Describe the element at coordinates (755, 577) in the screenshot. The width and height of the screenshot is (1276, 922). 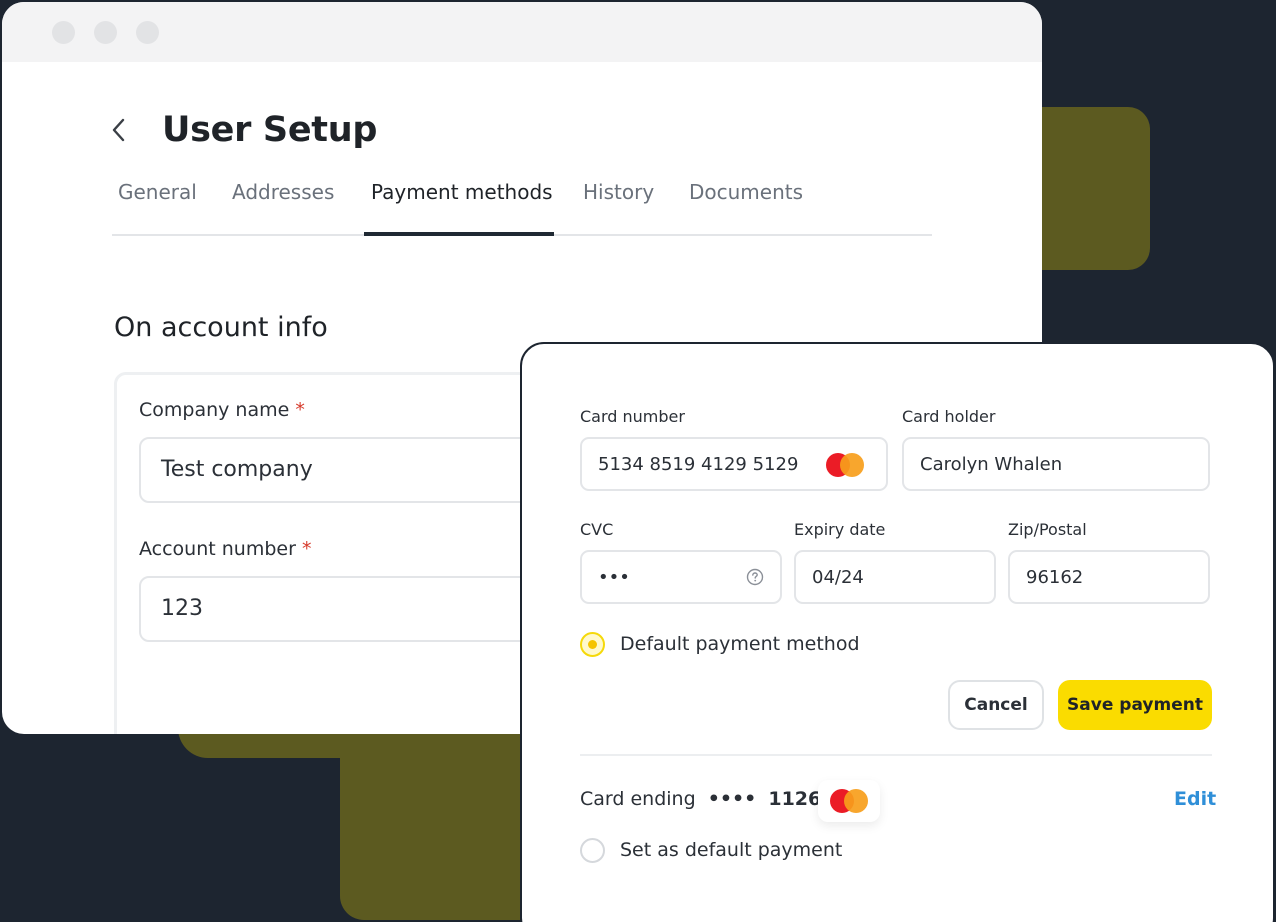
I see `question-circle-icon` at that location.